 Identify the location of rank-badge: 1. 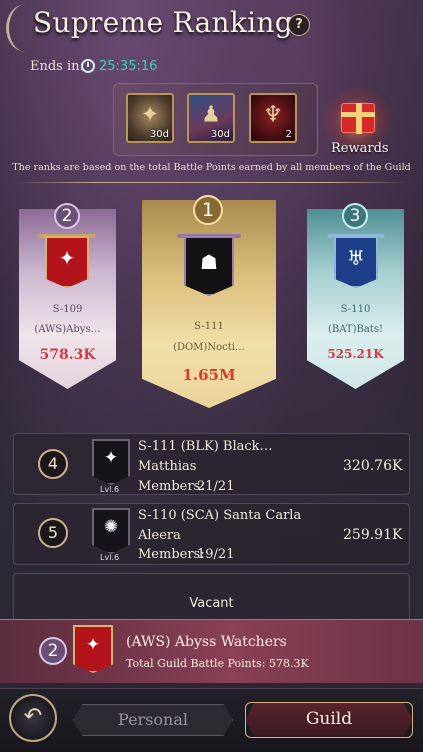
(208, 210).